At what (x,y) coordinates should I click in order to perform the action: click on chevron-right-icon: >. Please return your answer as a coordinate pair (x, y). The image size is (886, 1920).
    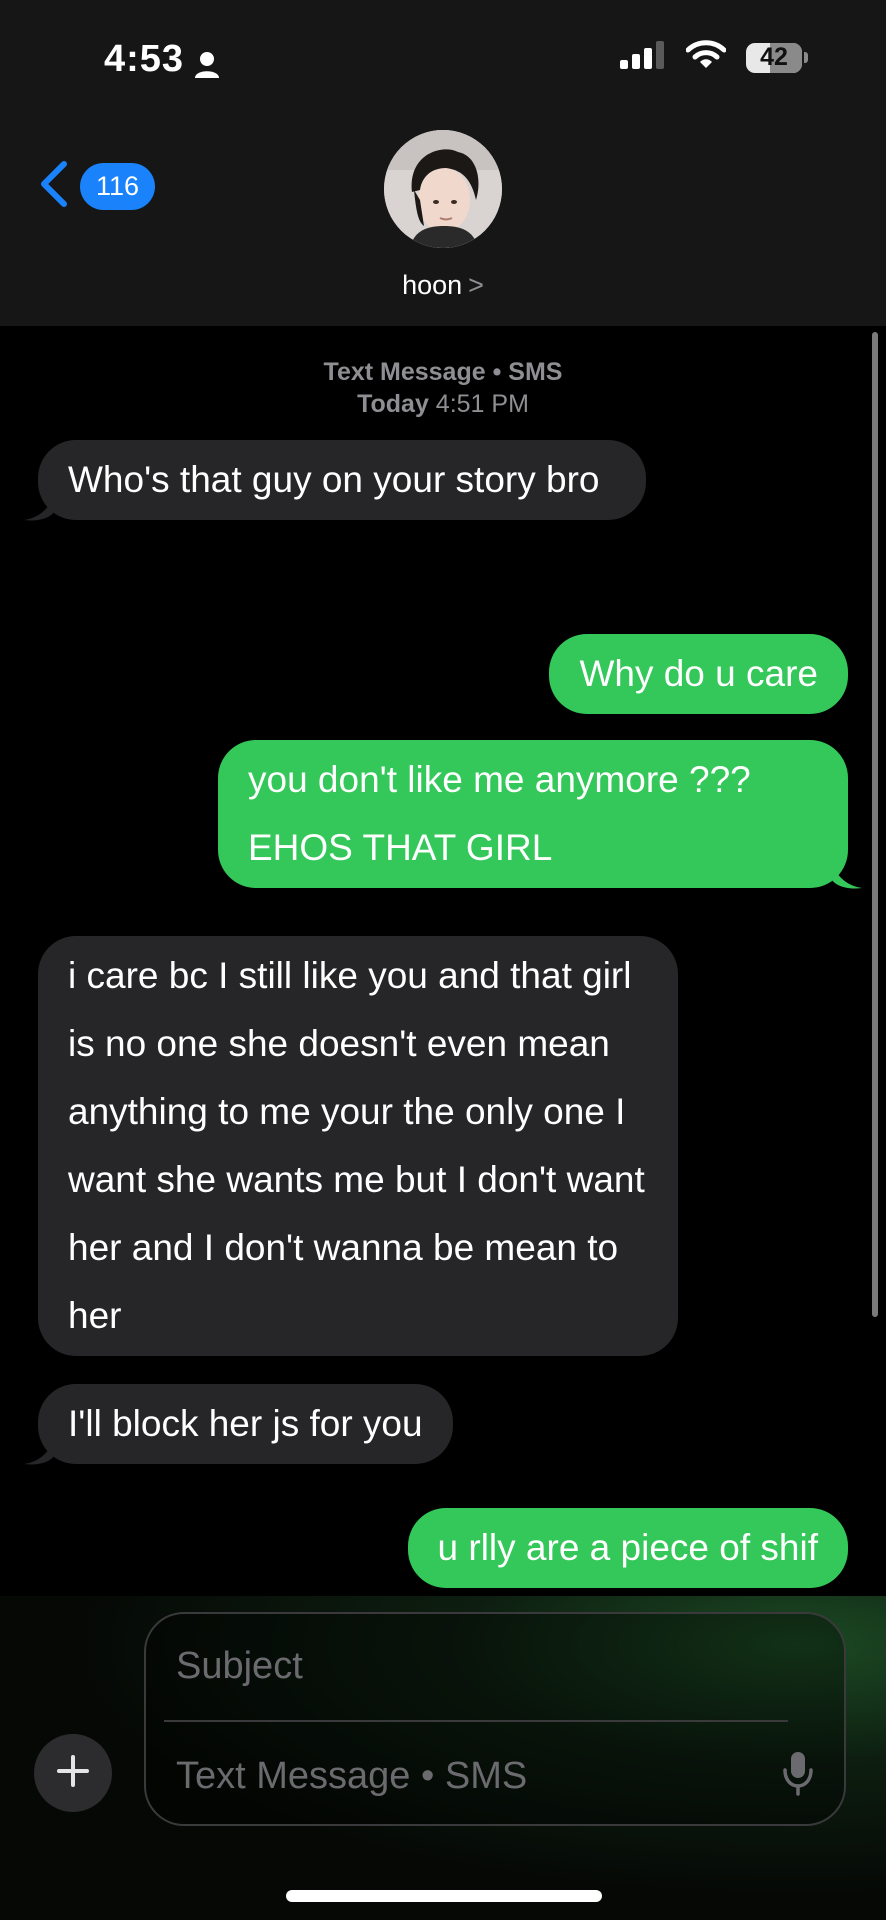
    Looking at the image, I should click on (476, 285).